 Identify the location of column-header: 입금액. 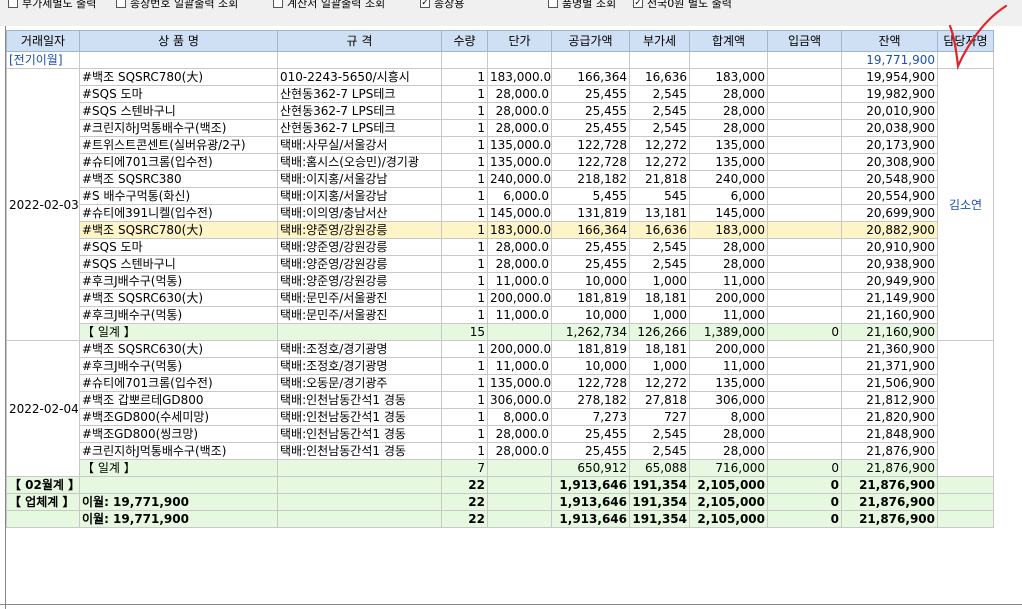
(804, 41).